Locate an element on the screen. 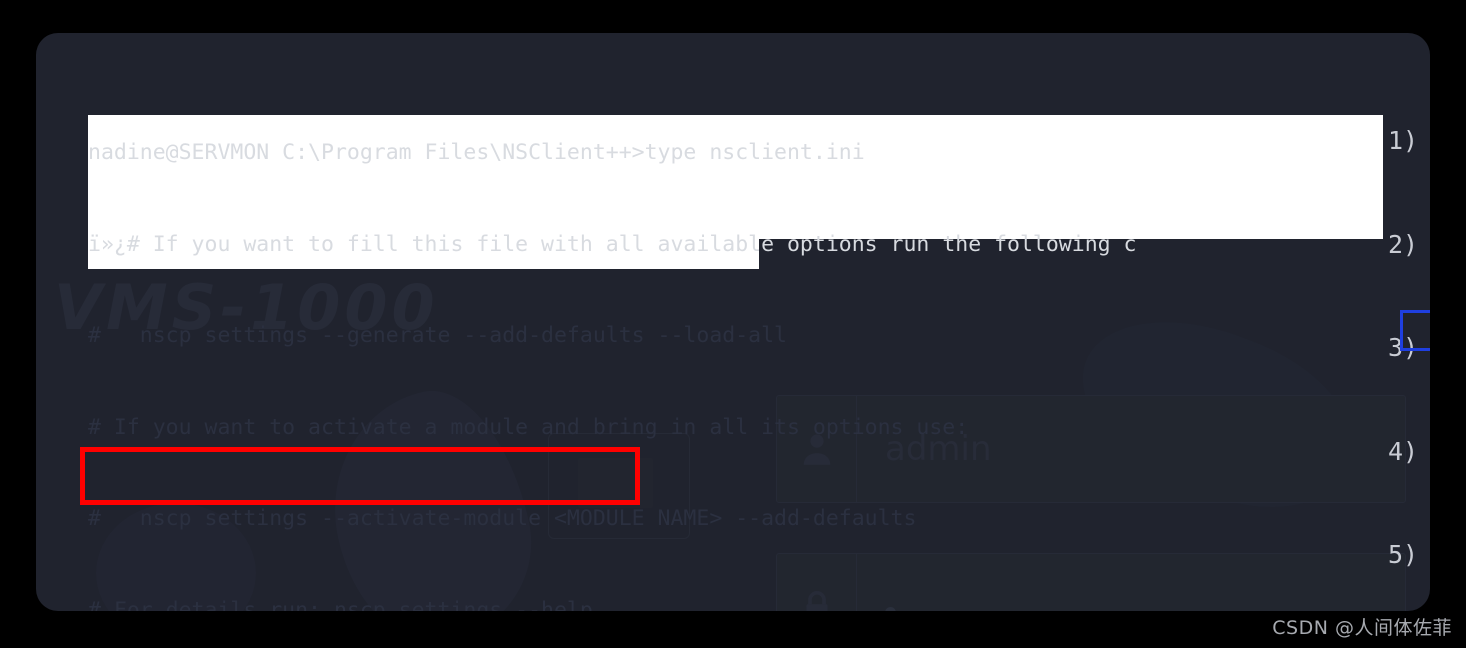 This screenshot has height=648, width=1466. numbered-list-number: 5) is located at coordinates (1403, 554).